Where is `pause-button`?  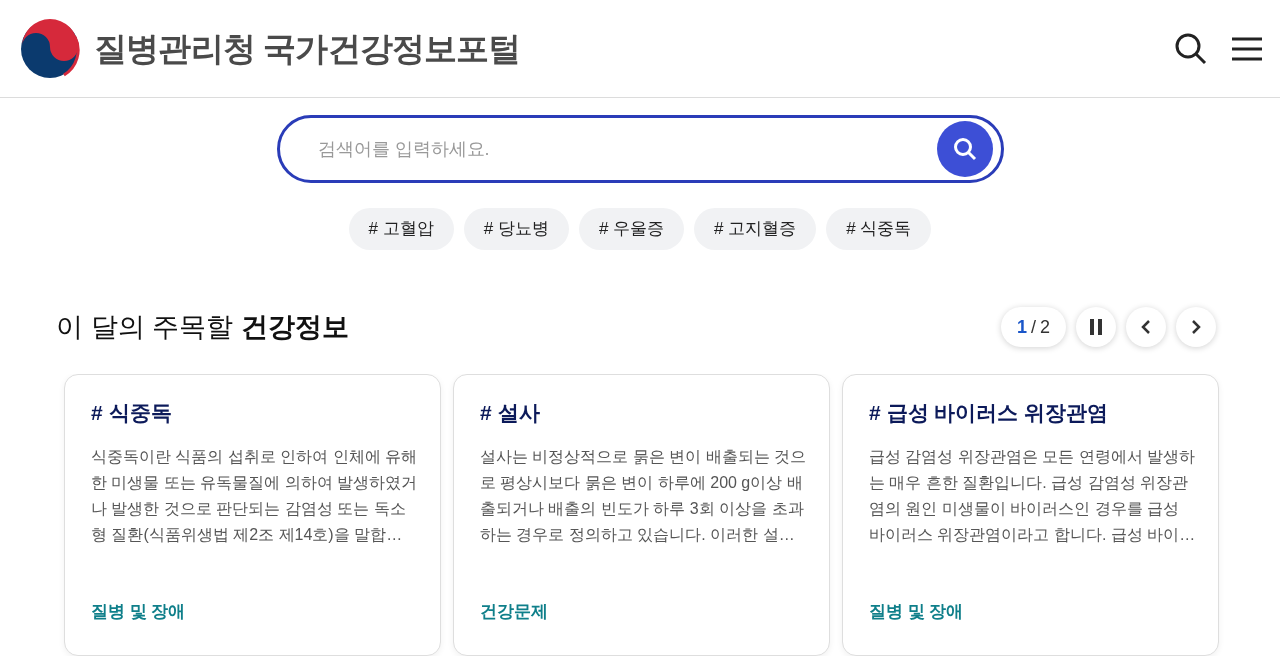 pause-button is located at coordinates (1096, 327).